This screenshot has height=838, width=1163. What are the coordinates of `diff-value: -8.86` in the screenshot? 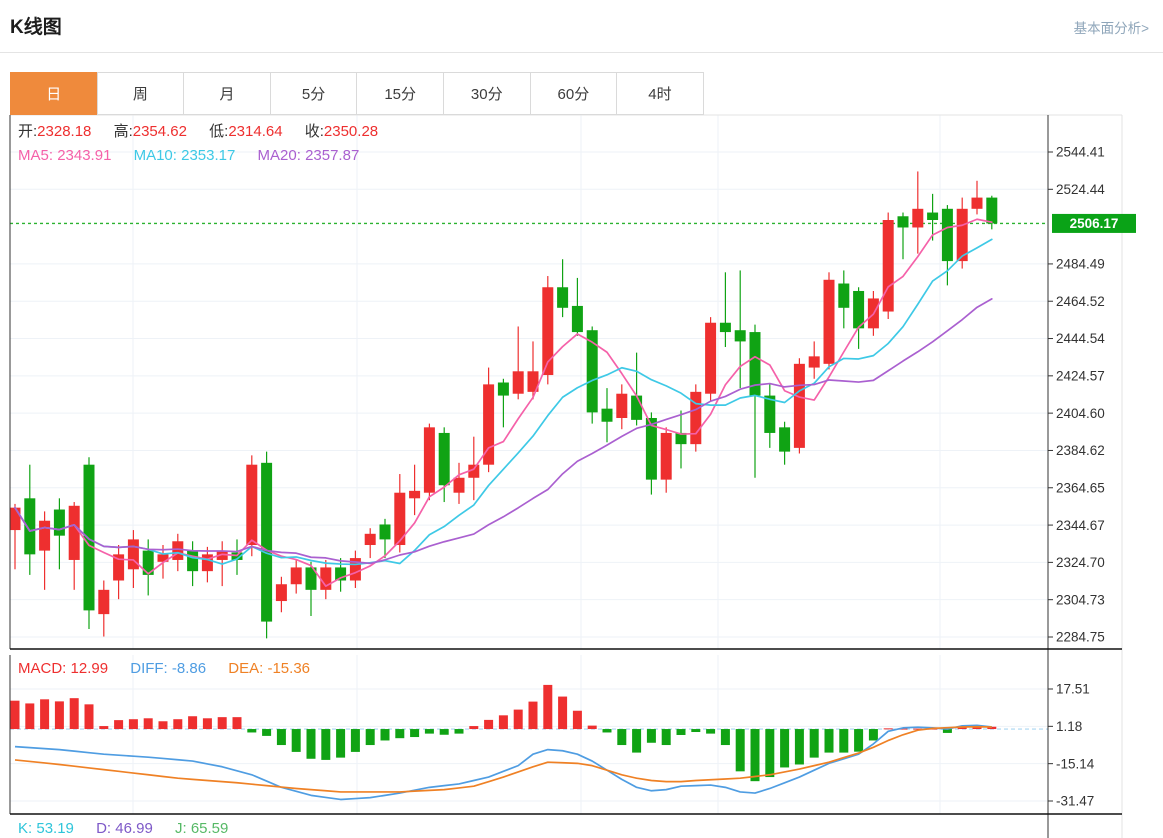 It's located at (189, 668).